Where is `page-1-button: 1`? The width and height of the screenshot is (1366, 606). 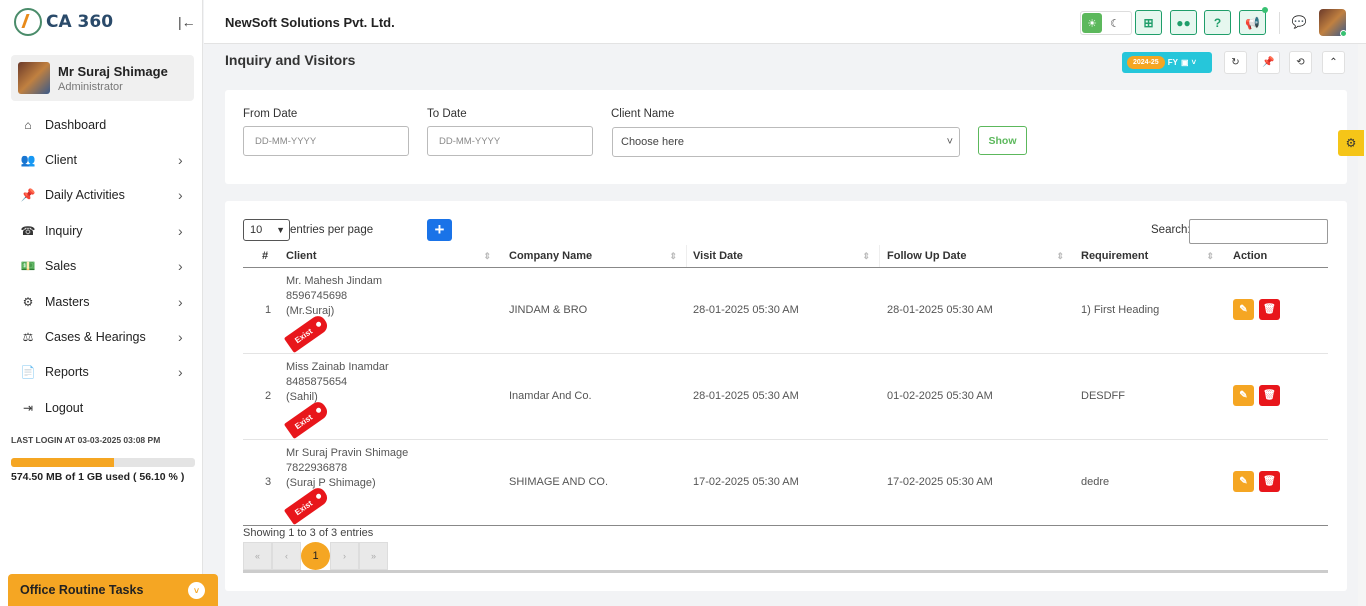 page-1-button: 1 is located at coordinates (315, 556).